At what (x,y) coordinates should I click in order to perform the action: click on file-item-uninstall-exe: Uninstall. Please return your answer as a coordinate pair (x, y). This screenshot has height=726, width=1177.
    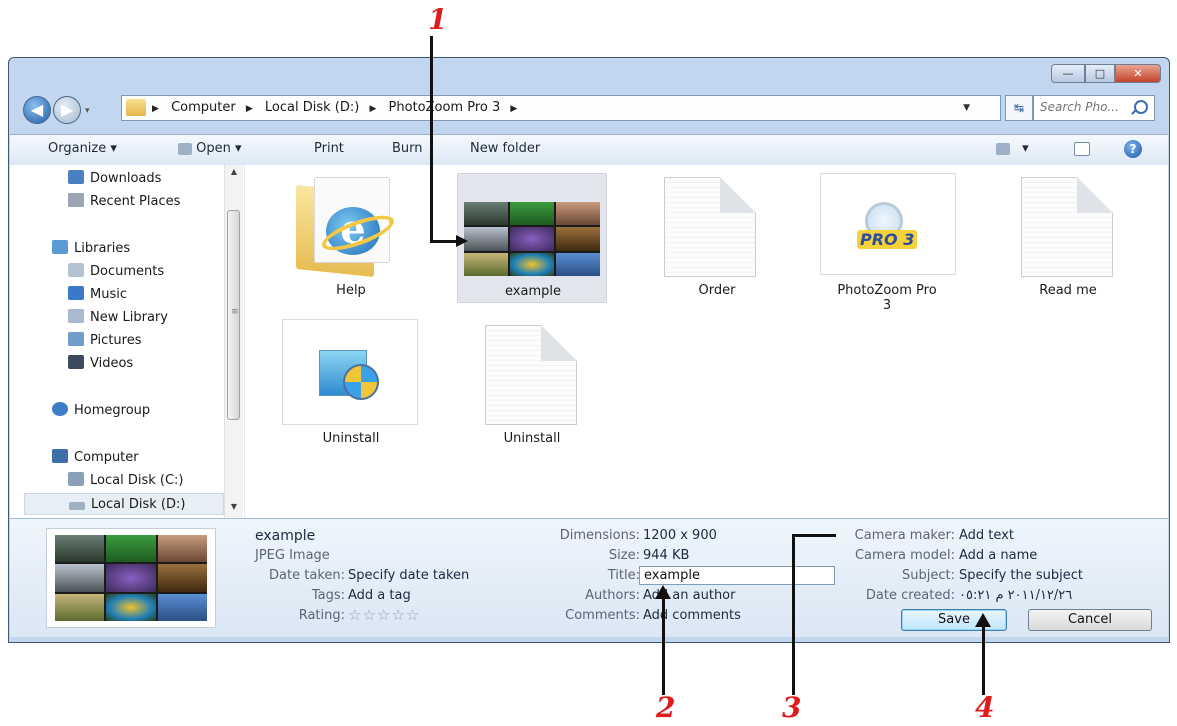
    Looking at the image, I should click on (351, 384).